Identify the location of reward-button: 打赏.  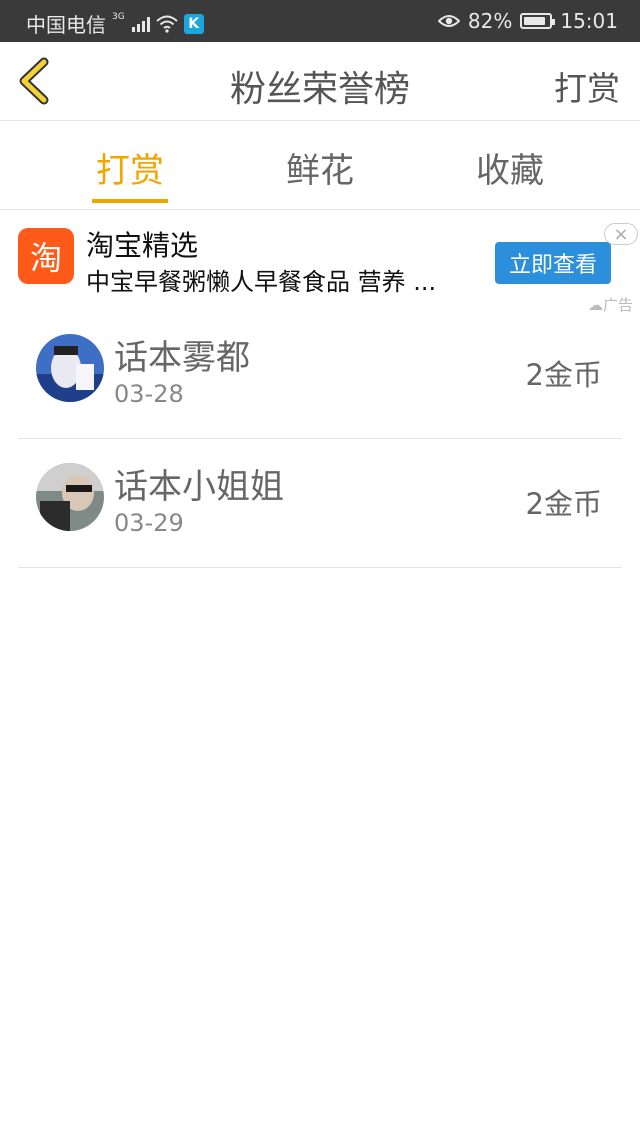
(587, 86).